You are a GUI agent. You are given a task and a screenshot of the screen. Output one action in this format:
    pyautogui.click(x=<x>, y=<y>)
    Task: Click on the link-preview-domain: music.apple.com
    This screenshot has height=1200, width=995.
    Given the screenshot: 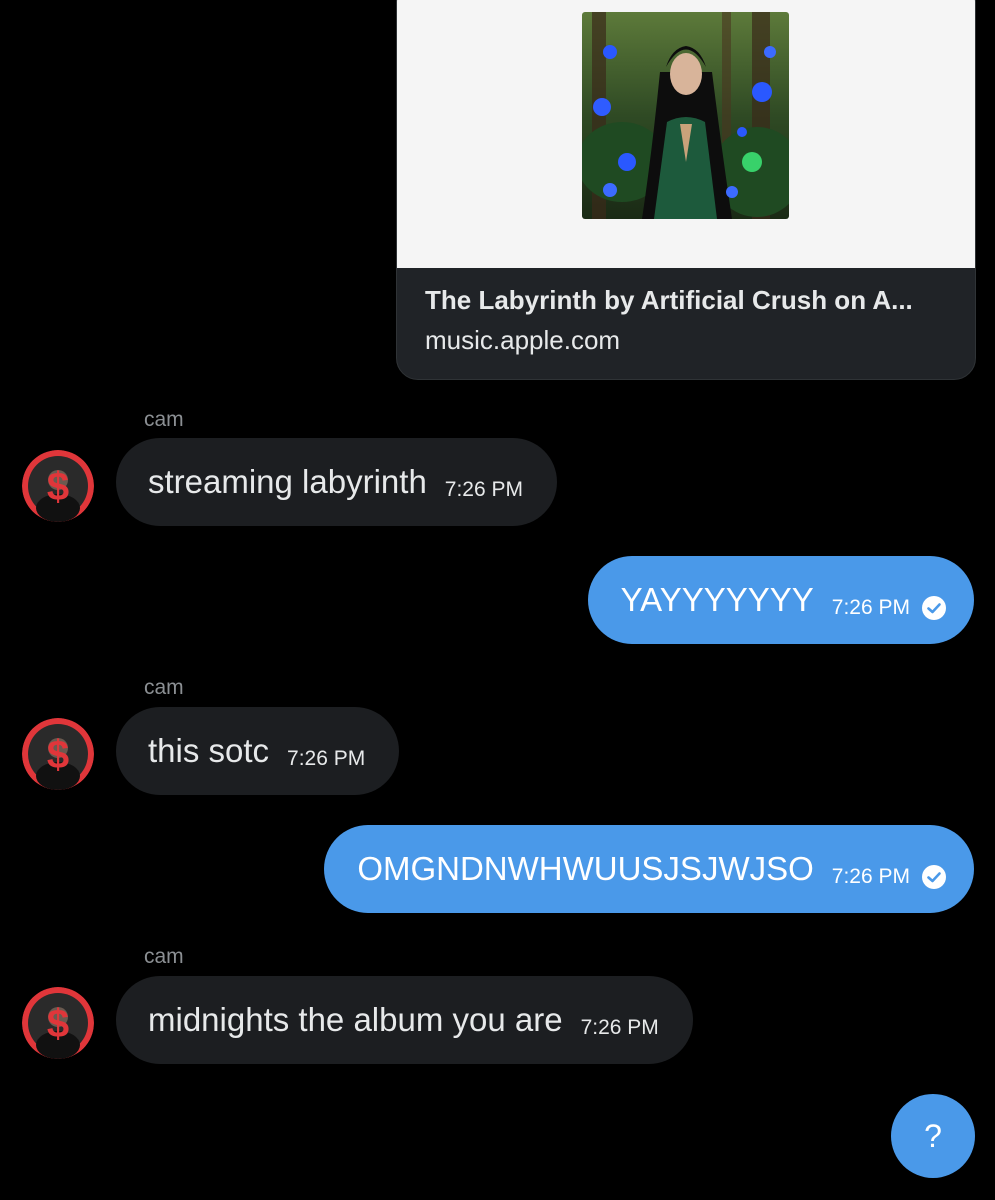 What is the action you would take?
    pyautogui.click(x=523, y=340)
    